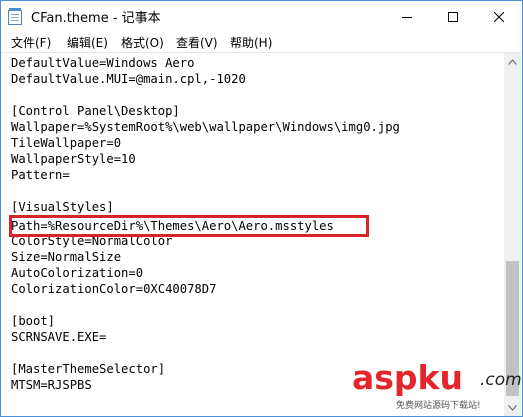  What do you see at coordinates (77, 273) in the screenshot?
I see `editor-line: AutoColorization=0` at bounding box center [77, 273].